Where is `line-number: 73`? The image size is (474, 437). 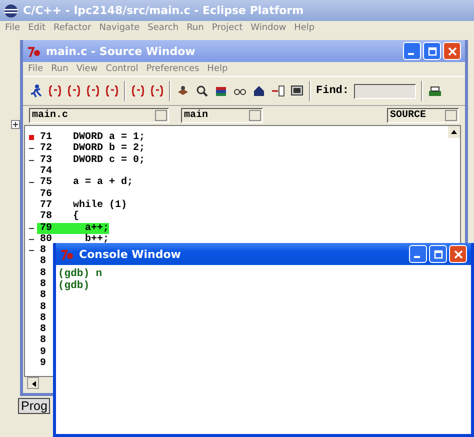 line-number: 73 is located at coordinates (46, 160).